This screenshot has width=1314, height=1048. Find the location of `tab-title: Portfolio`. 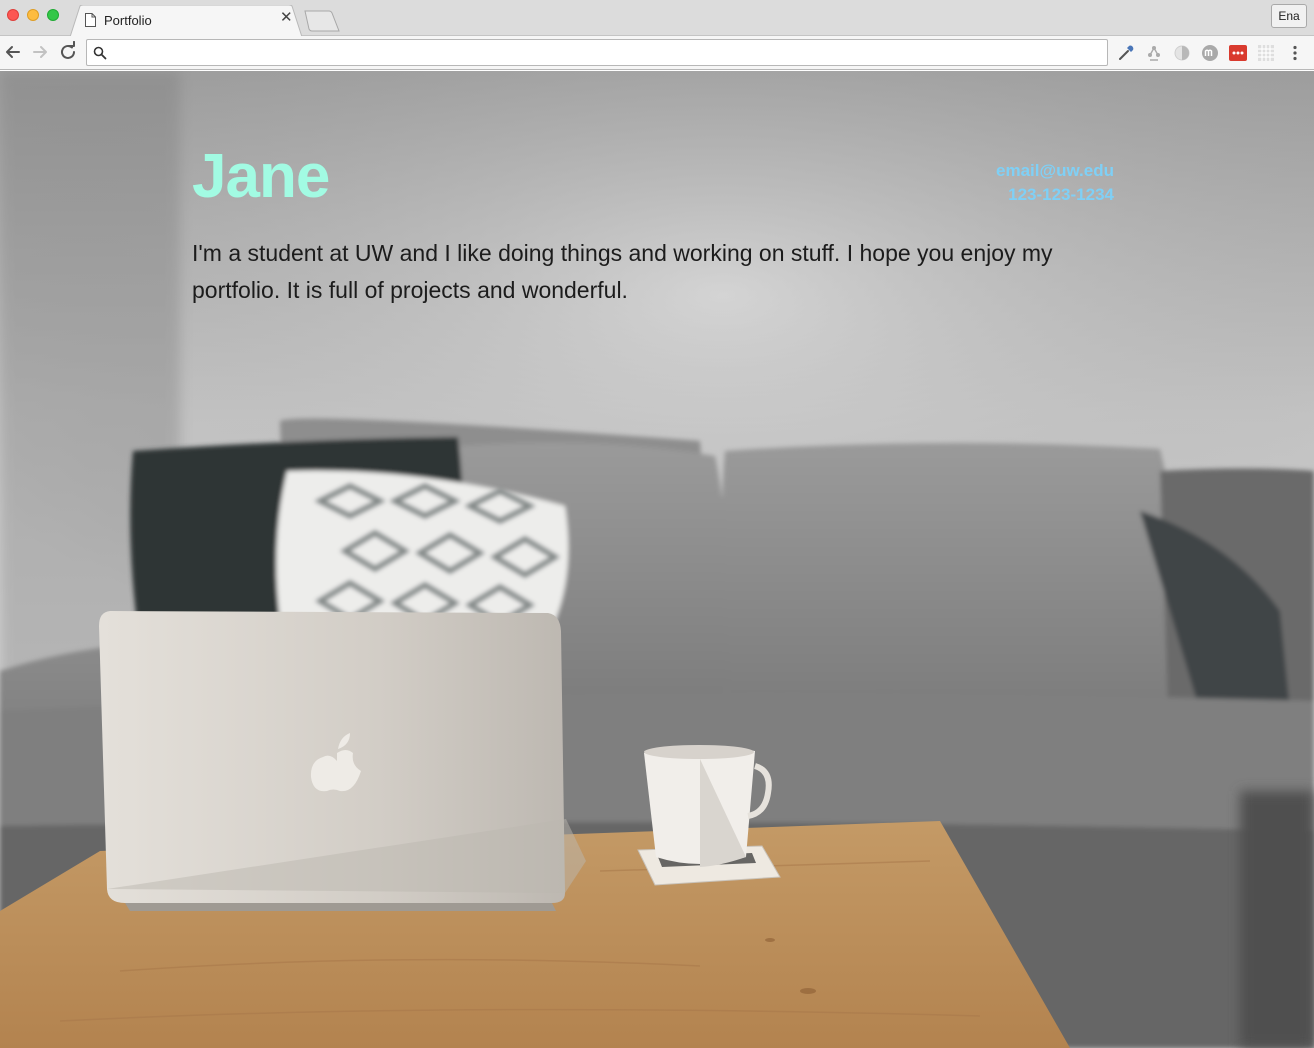

tab-title: Portfolio is located at coordinates (128, 20).